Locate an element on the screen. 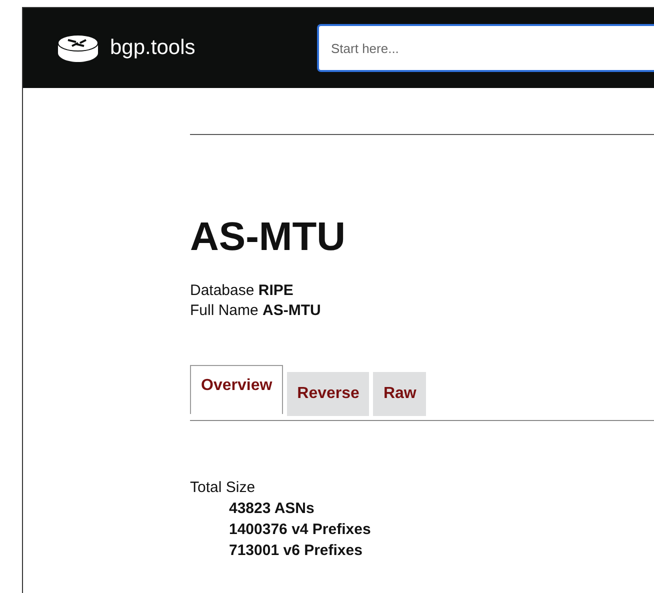 This screenshot has width=654, height=593. tab: Reverse is located at coordinates (328, 394).